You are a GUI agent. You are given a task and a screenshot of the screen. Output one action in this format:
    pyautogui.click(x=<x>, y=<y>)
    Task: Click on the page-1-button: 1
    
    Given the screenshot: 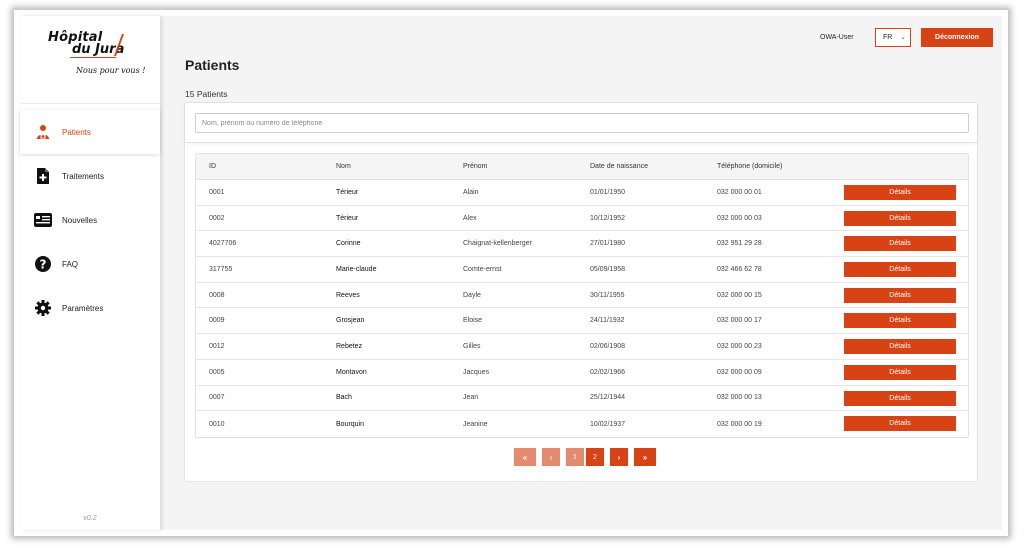 What is the action you would take?
    pyautogui.click(x=575, y=457)
    